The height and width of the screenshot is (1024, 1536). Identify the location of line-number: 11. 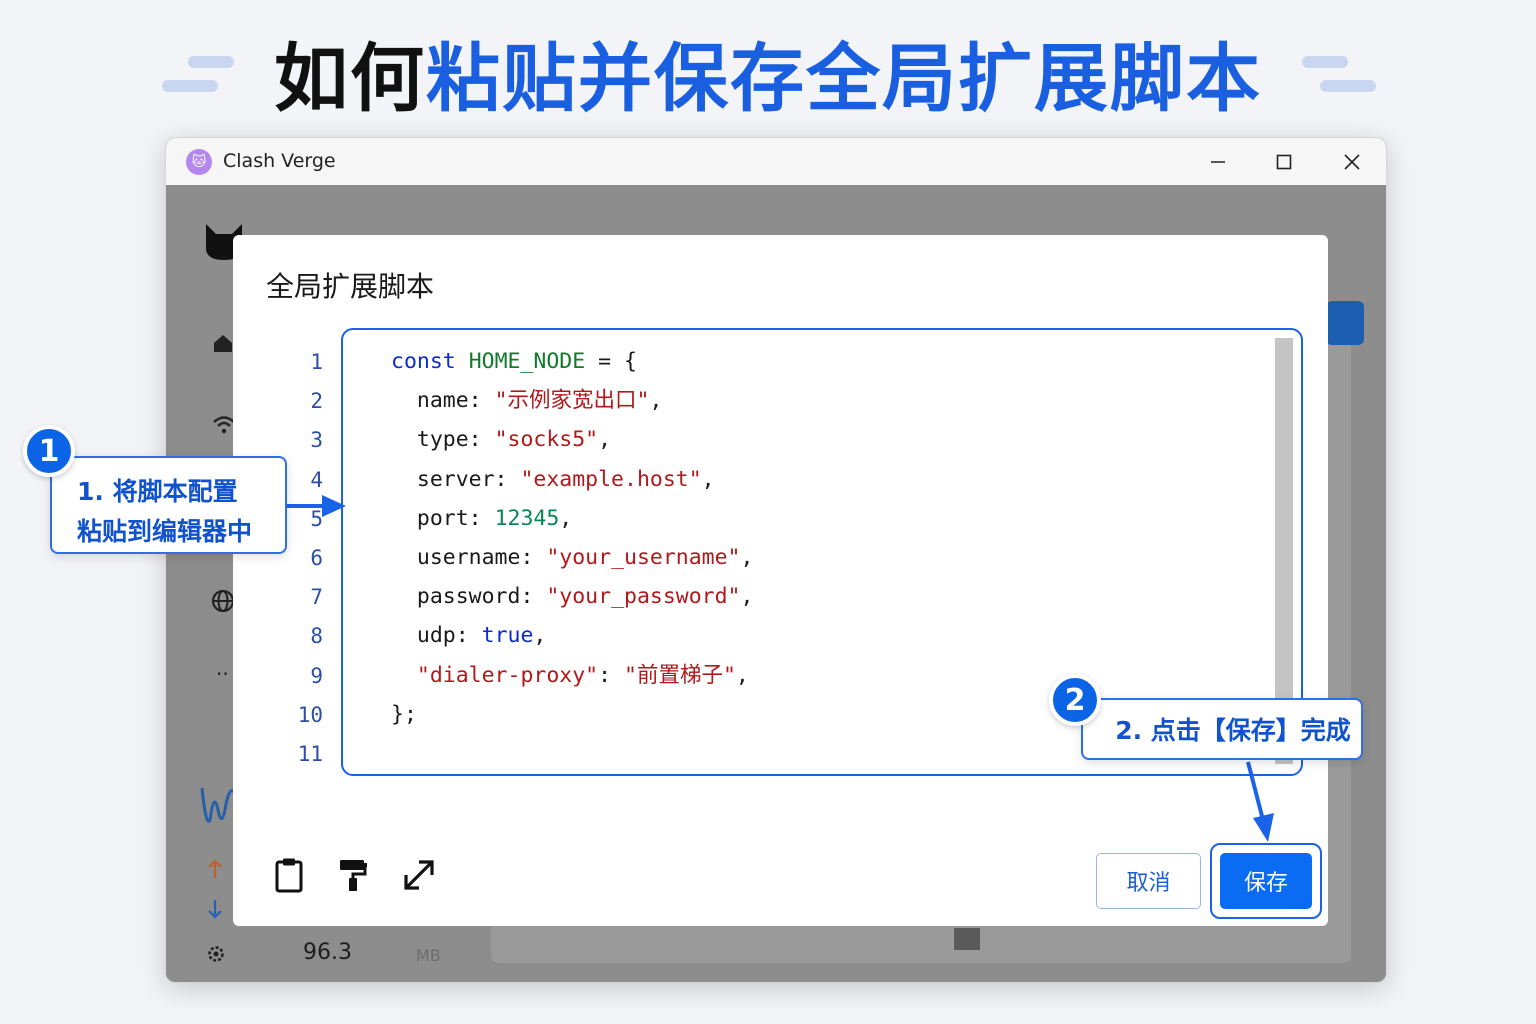
(310, 753).